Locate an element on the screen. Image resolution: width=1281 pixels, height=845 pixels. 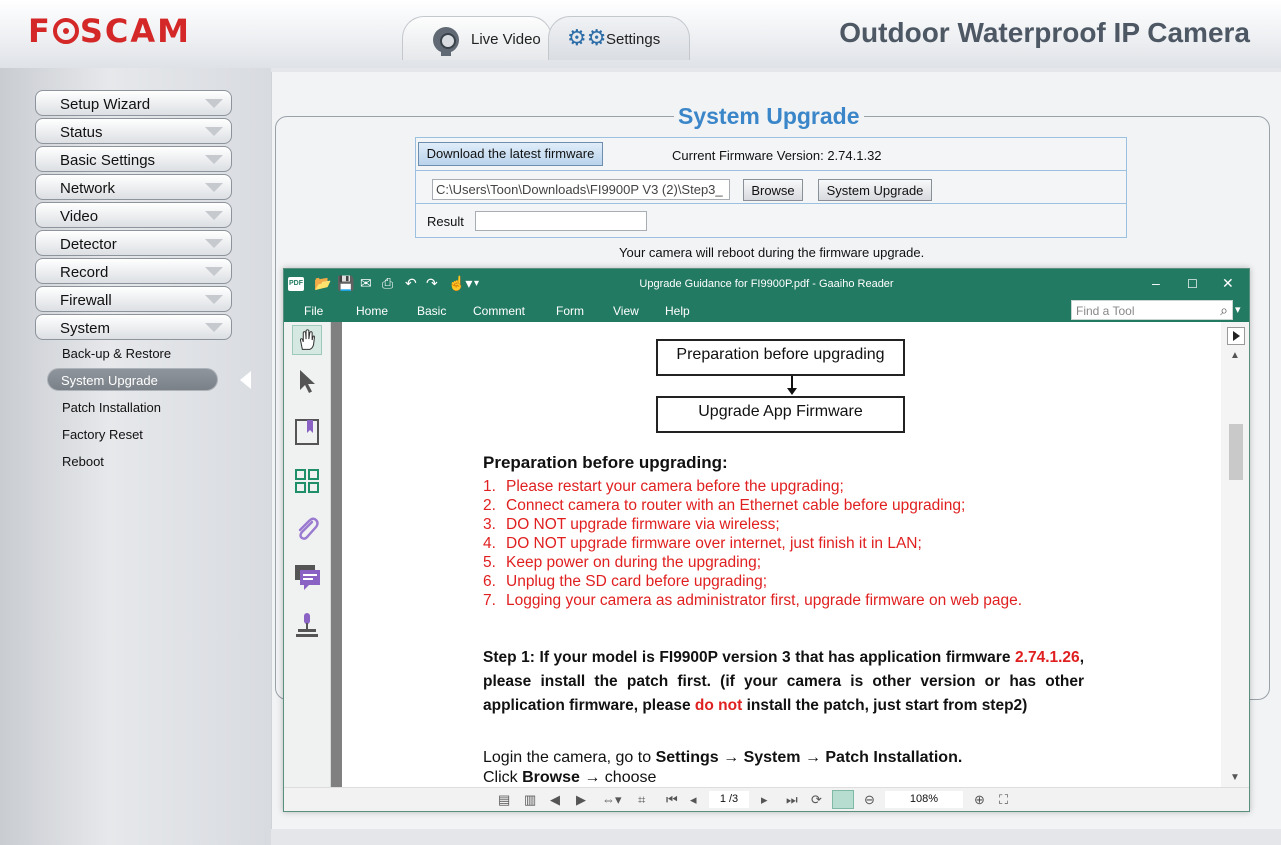
active-pointer-icon is located at coordinates (245, 380).